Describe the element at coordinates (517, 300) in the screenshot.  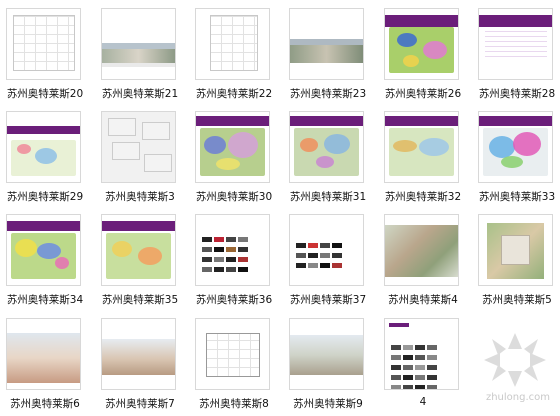
I see `thumbnail-label: 苏州奥特莱斯5` at that location.